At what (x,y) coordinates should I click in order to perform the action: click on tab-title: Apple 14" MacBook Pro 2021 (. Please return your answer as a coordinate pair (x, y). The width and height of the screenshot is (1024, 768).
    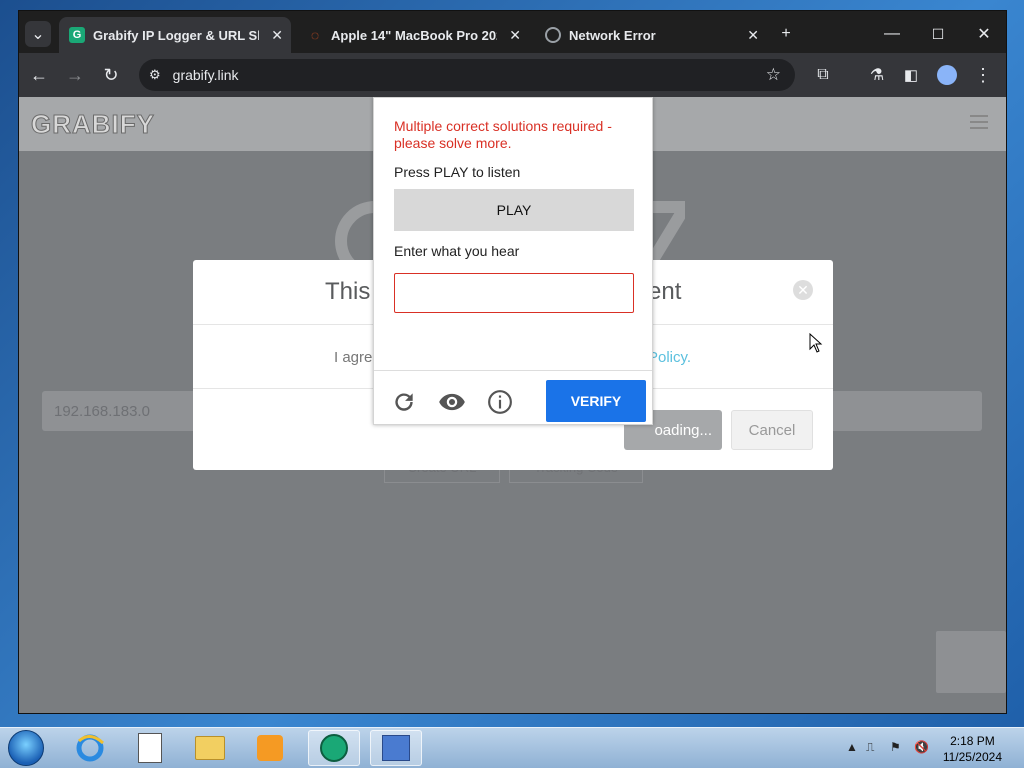
    Looking at the image, I should click on (414, 35).